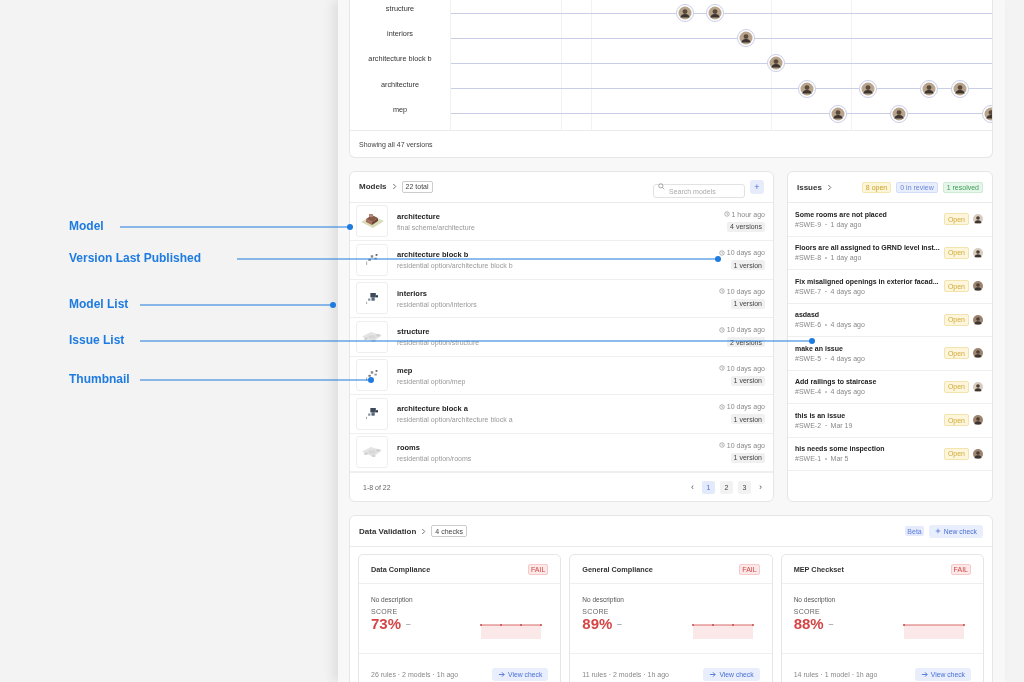 The width and height of the screenshot is (1024, 682). What do you see at coordinates (809, 187) in the screenshot?
I see `panel-title: Issues` at bounding box center [809, 187].